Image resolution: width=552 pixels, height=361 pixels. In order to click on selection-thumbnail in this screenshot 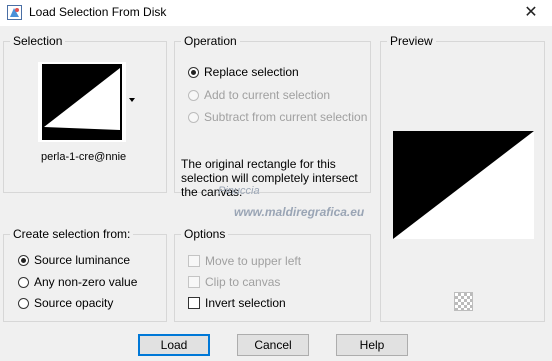, I will do `click(82, 102)`.